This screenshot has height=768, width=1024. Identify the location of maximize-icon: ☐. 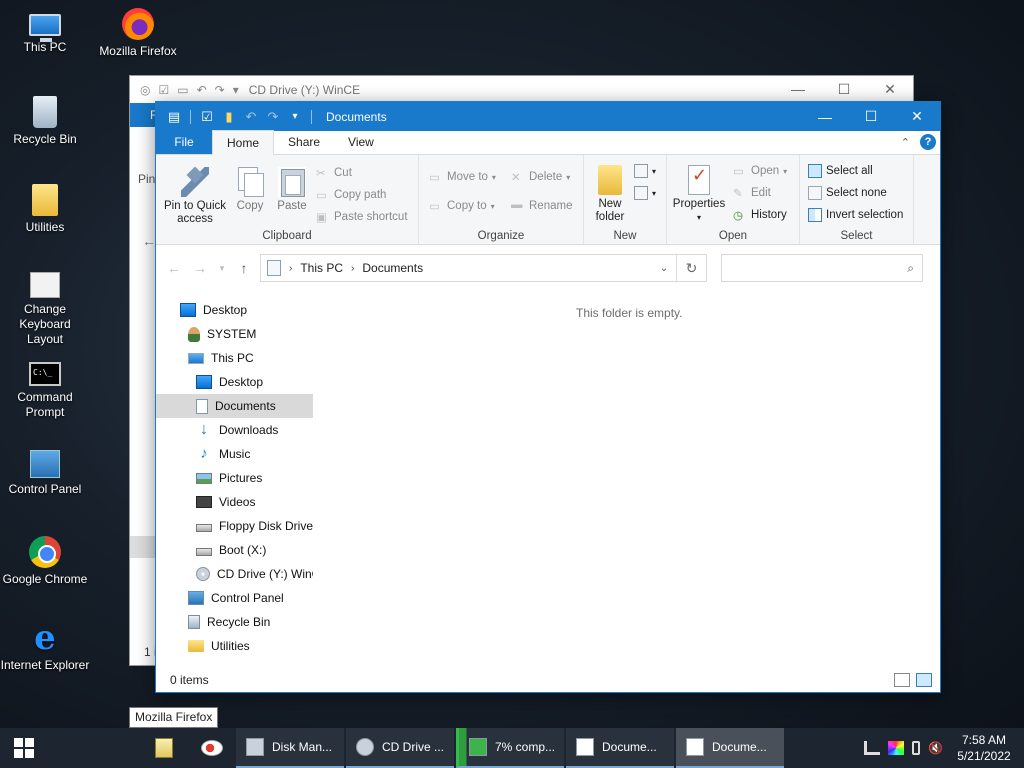
(844, 89).